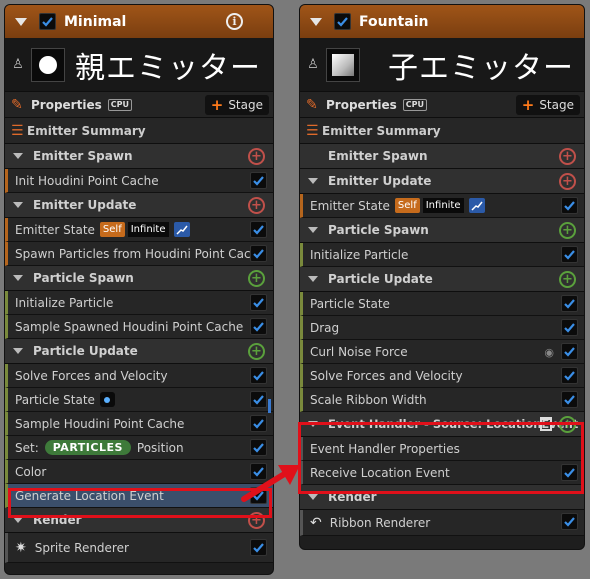 This screenshot has width=590, height=579. I want to click on emitter-title-bar: Fountain, so click(442, 21).